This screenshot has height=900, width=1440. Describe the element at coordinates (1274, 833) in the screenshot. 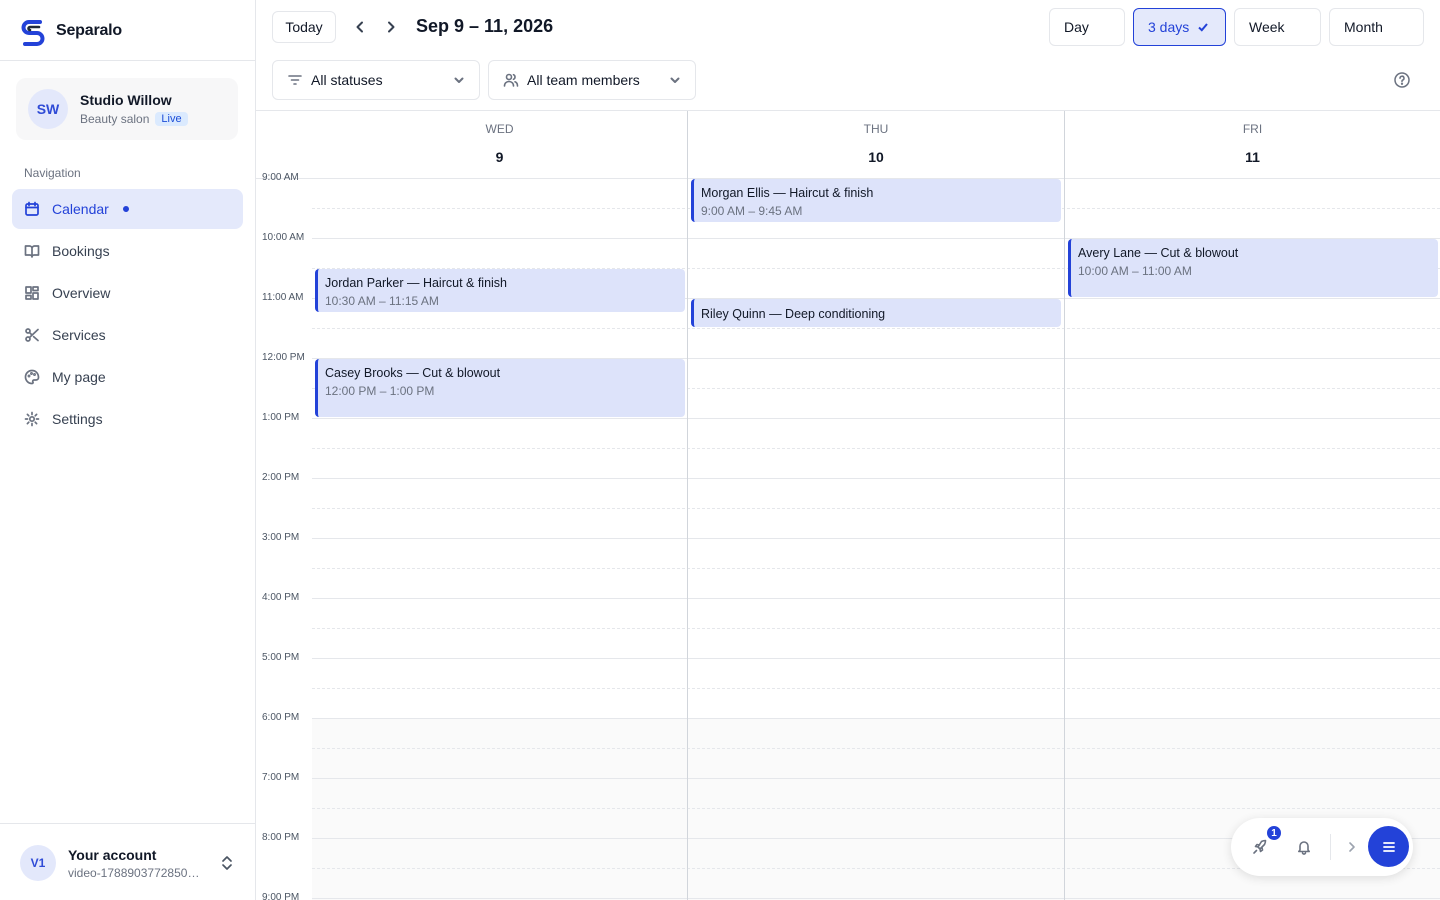

I see `notification-badge: 1` at that location.